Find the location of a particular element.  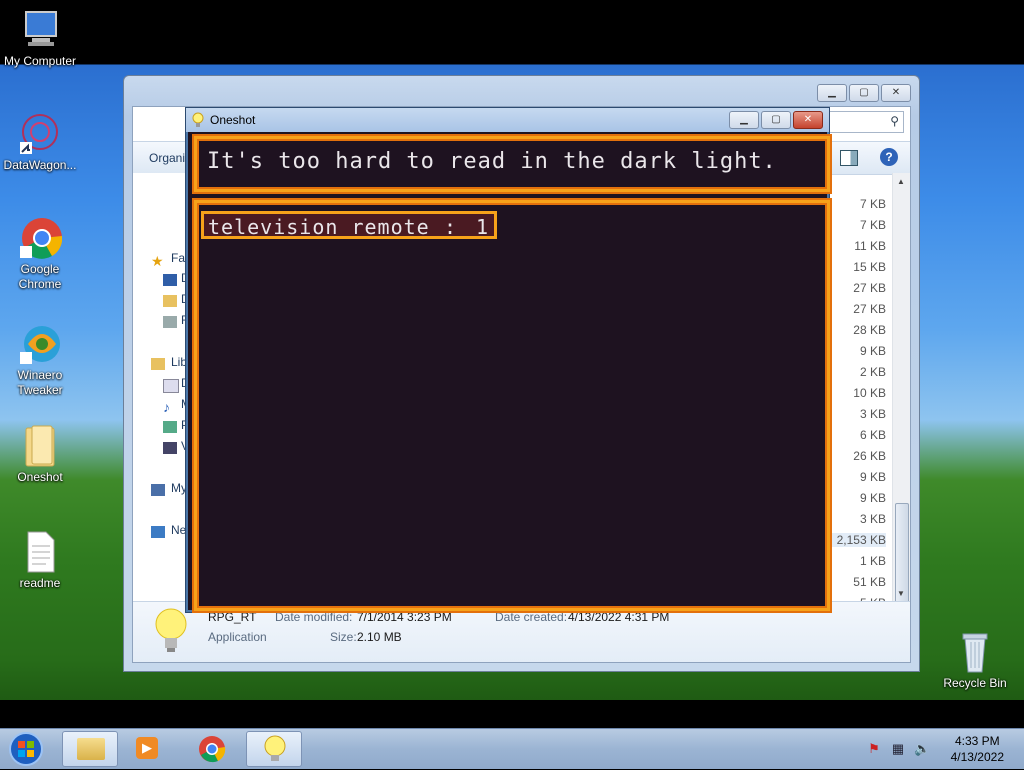

documents-icon is located at coordinates (171, 386).